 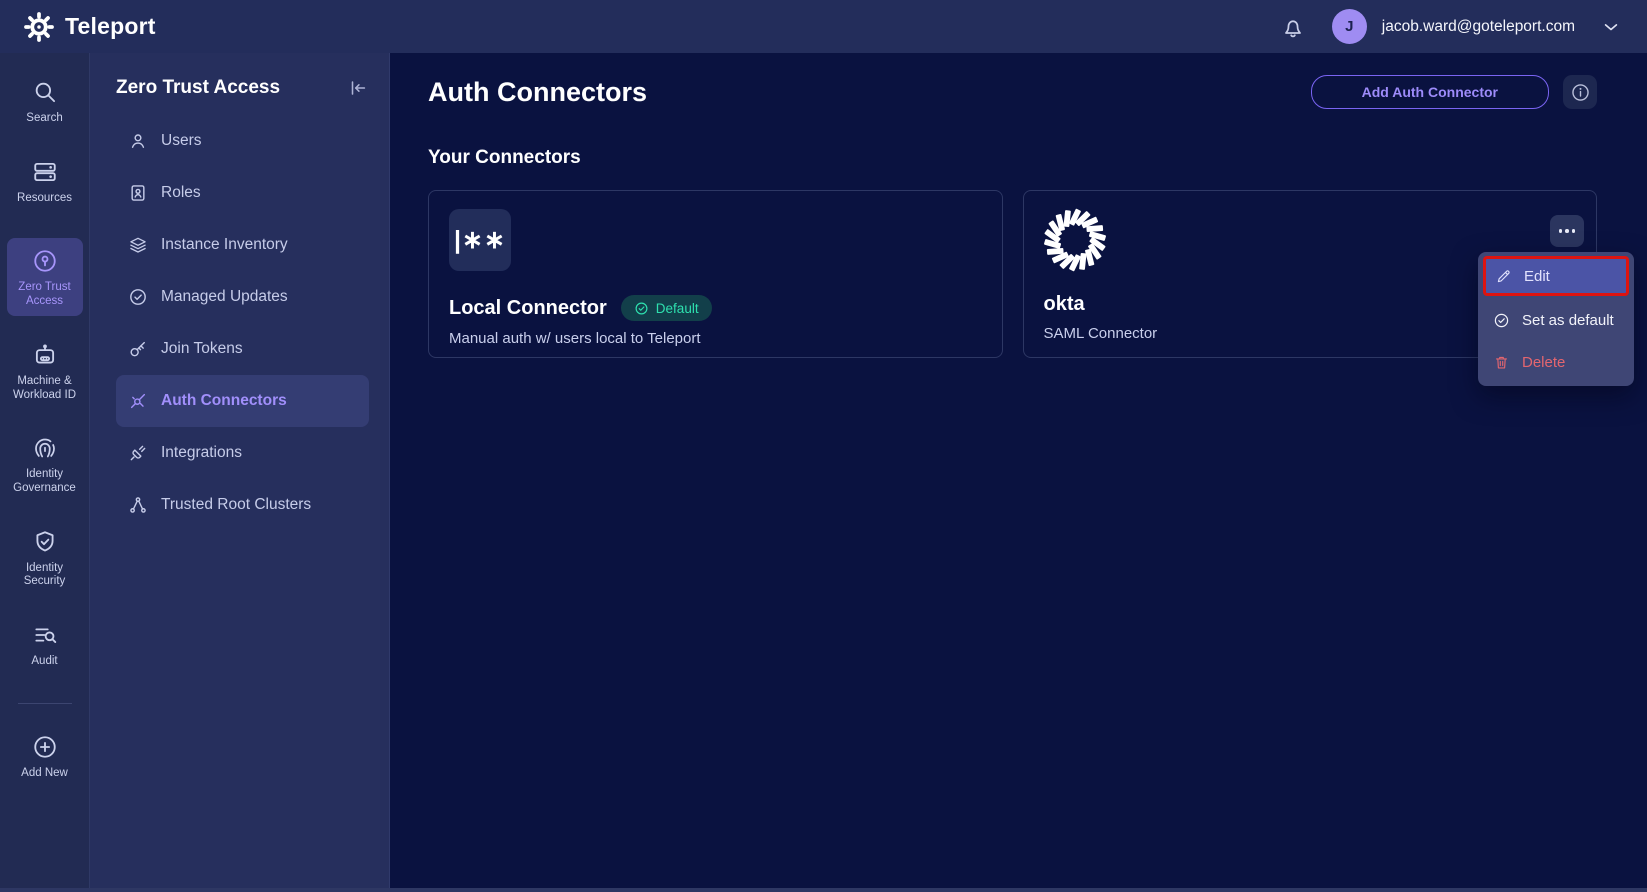 I want to click on default-badge: Default, so click(x=666, y=308).